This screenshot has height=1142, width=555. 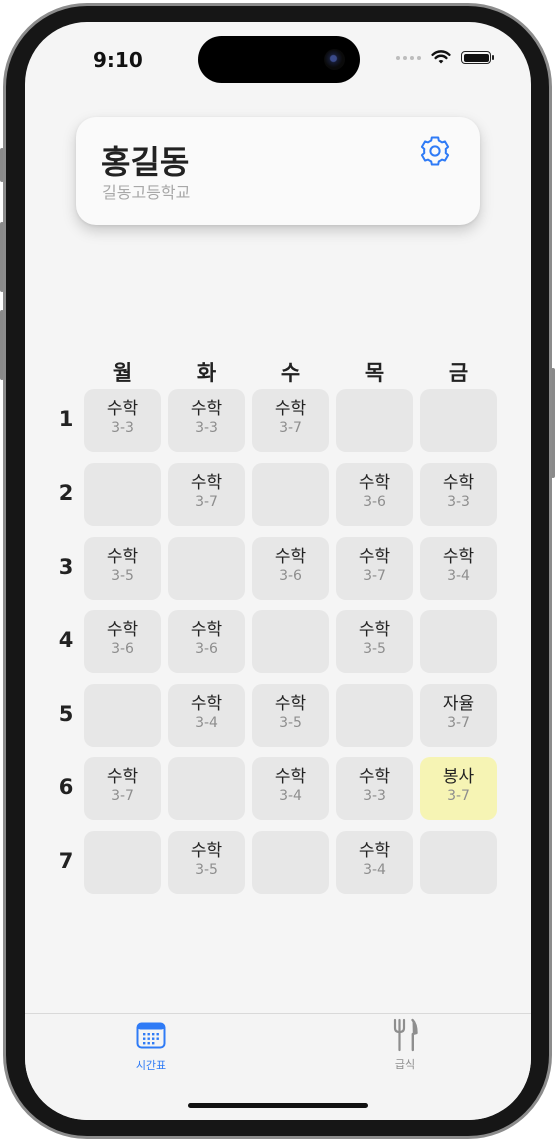 What do you see at coordinates (151, 1035) in the screenshot?
I see `calendar-icon` at bounding box center [151, 1035].